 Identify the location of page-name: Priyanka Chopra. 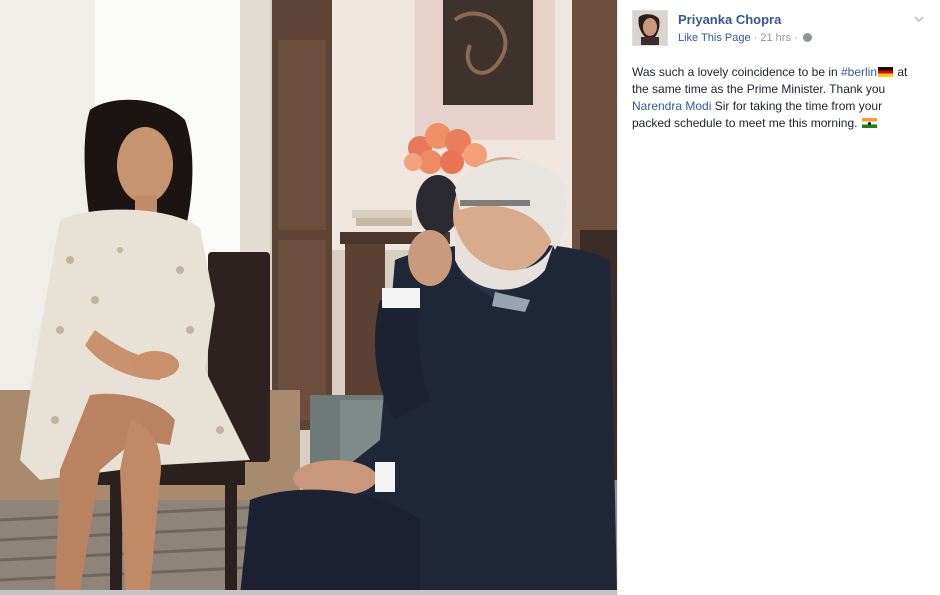
(729, 19).